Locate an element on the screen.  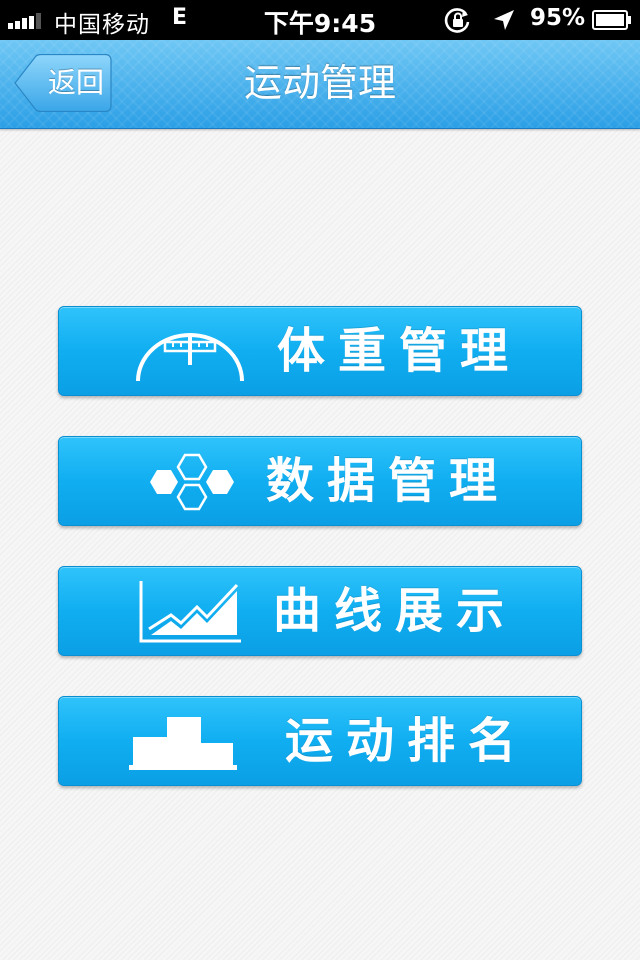
data-management-button: 数据管理 is located at coordinates (320, 481).